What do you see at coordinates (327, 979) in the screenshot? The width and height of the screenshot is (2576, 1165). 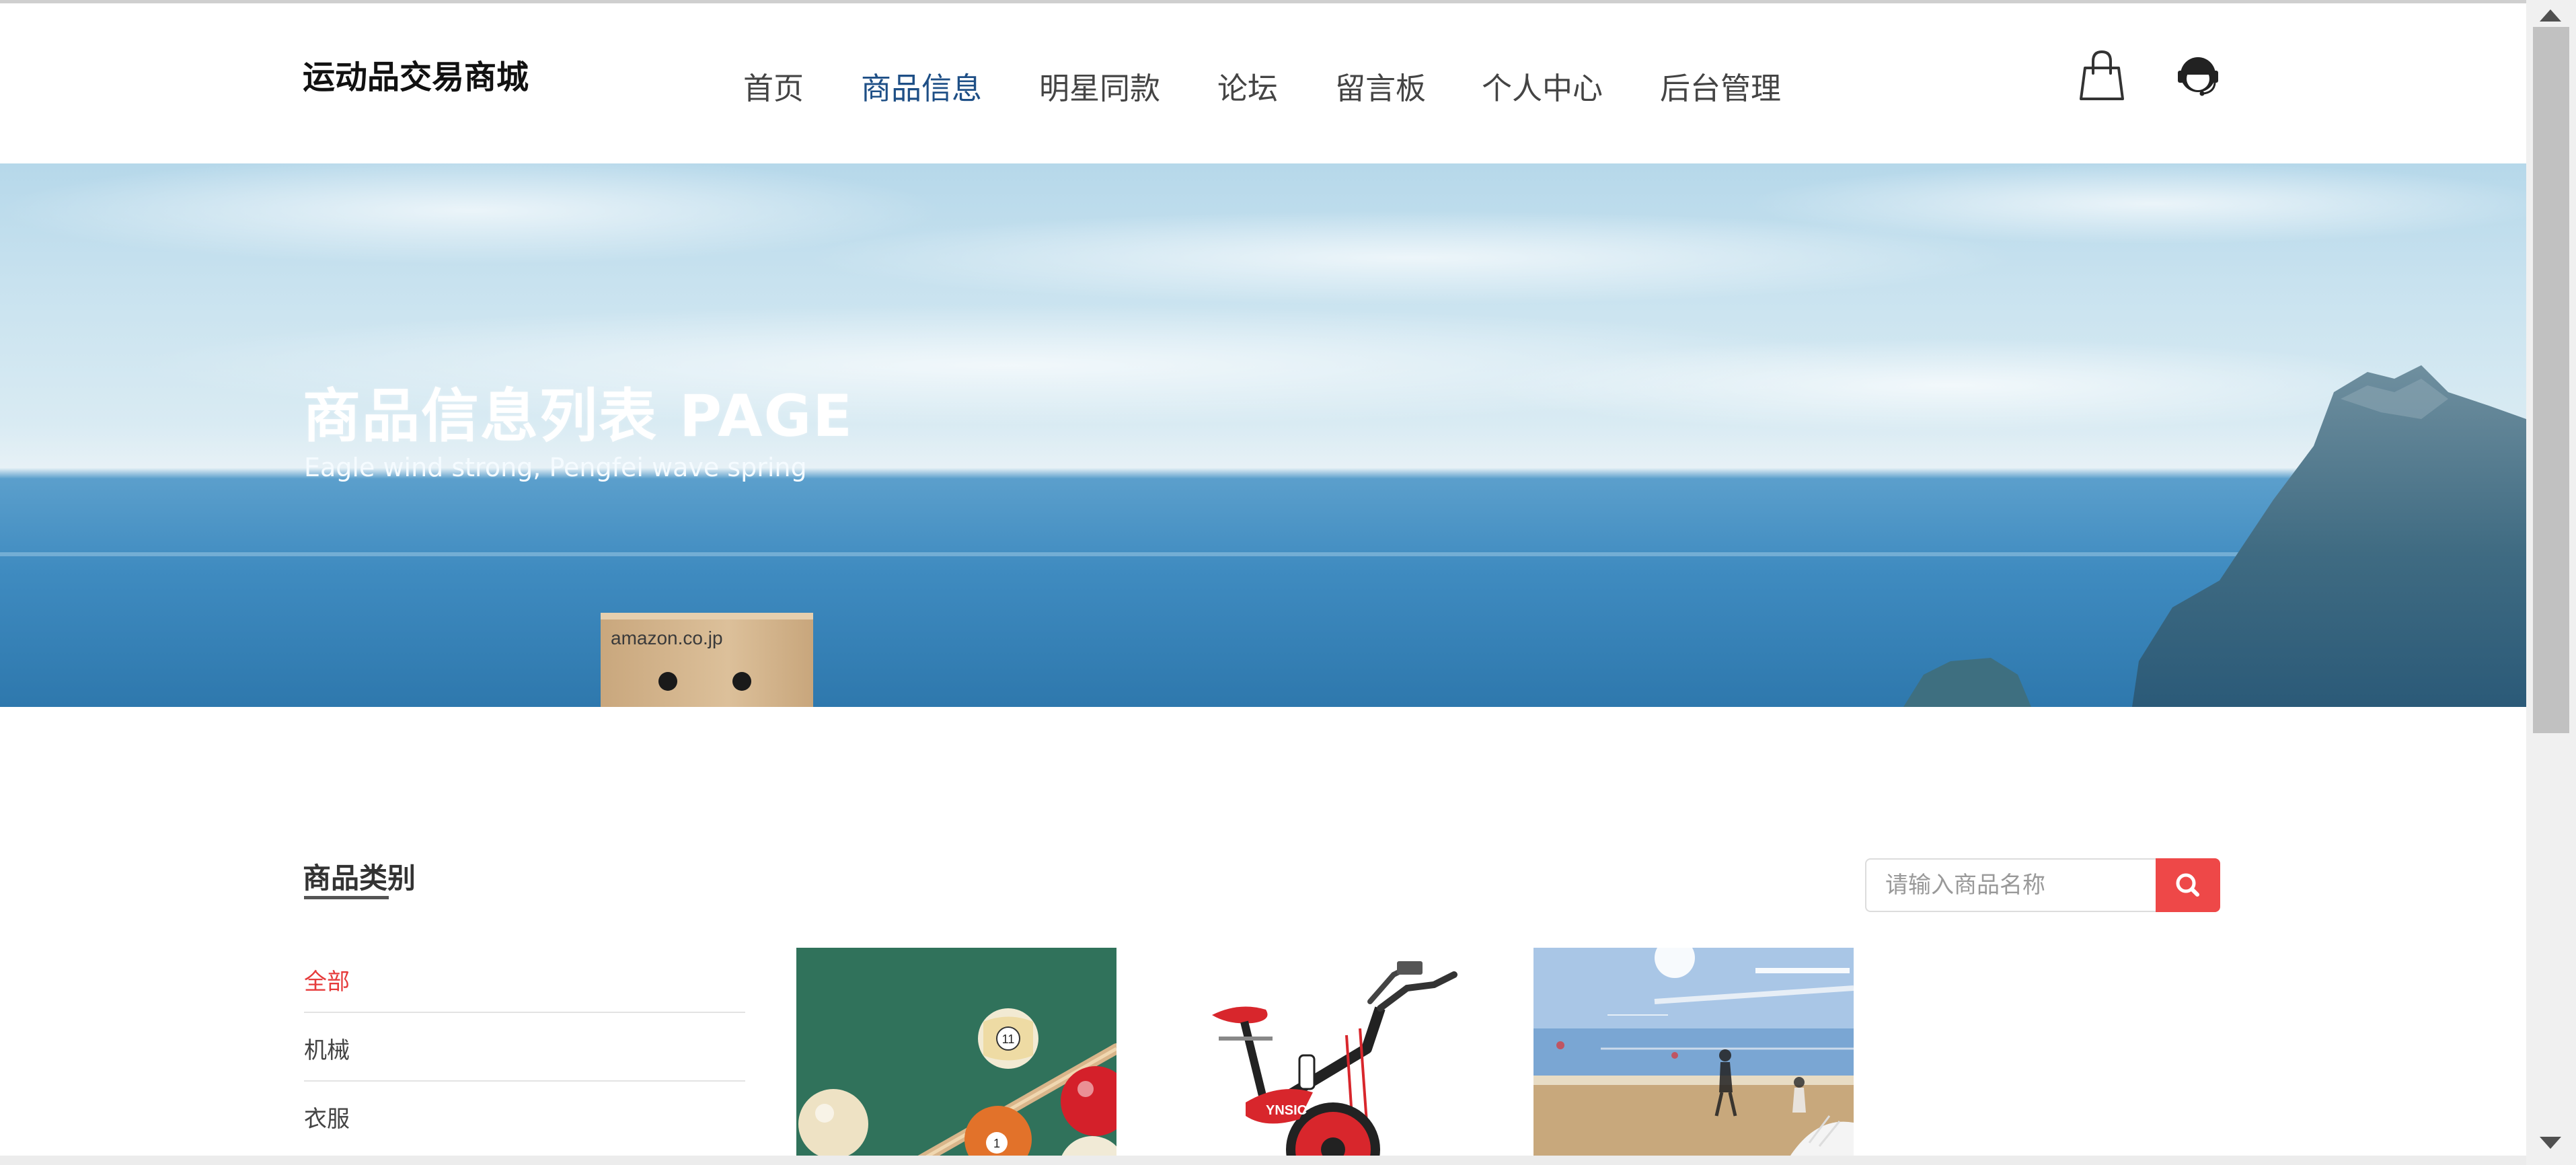 I see `category-item-all: 全部` at bounding box center [327, 979].